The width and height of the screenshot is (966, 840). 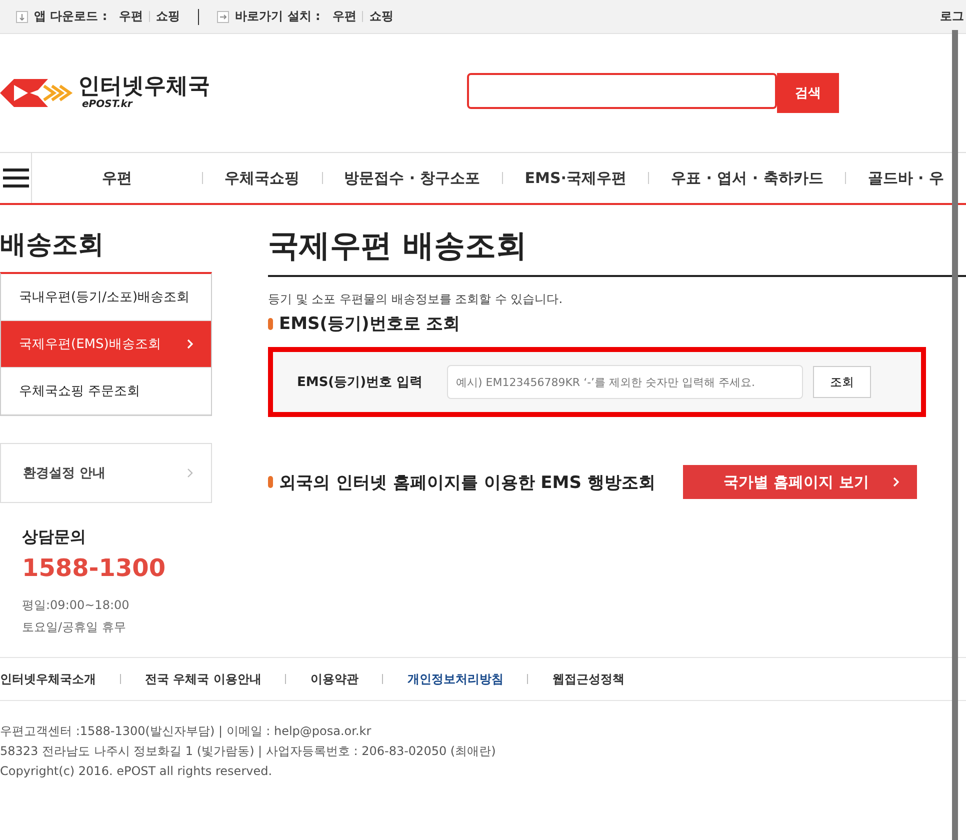 I want to click on hours-text: 평일:09:00~18:00, so click(x=76, y=605).